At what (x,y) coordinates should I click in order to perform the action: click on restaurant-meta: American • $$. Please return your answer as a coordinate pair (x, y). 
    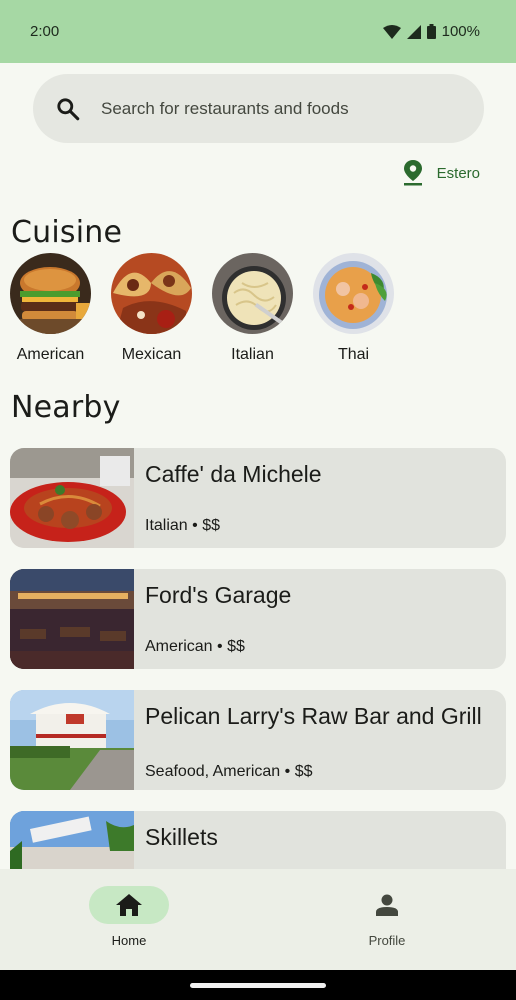
    Looking at the image, I should click on (195, 646).